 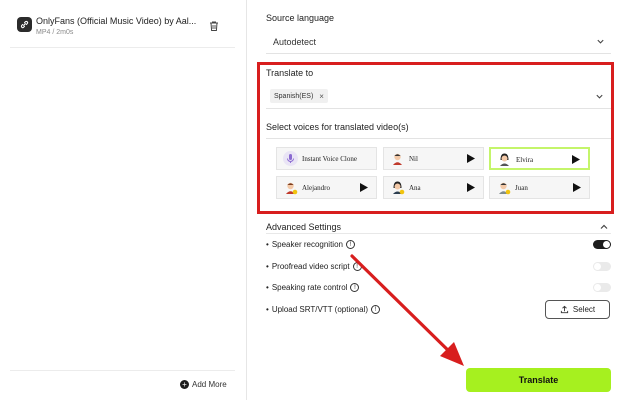 I want to click on select-button-label: Select, so click(x=584, y=309).